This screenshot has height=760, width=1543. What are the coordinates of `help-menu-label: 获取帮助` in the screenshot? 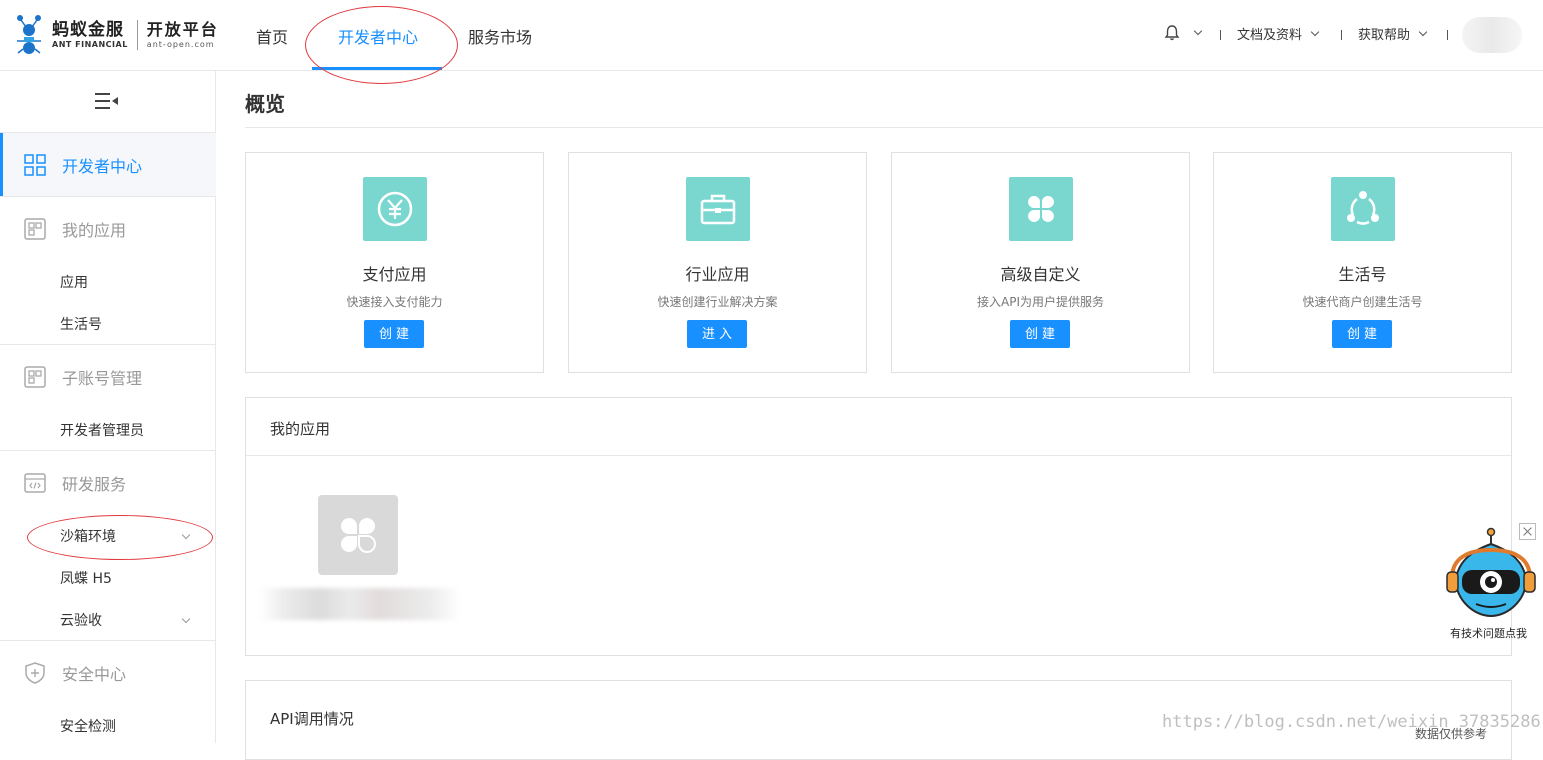 It's located at (1384, 35).